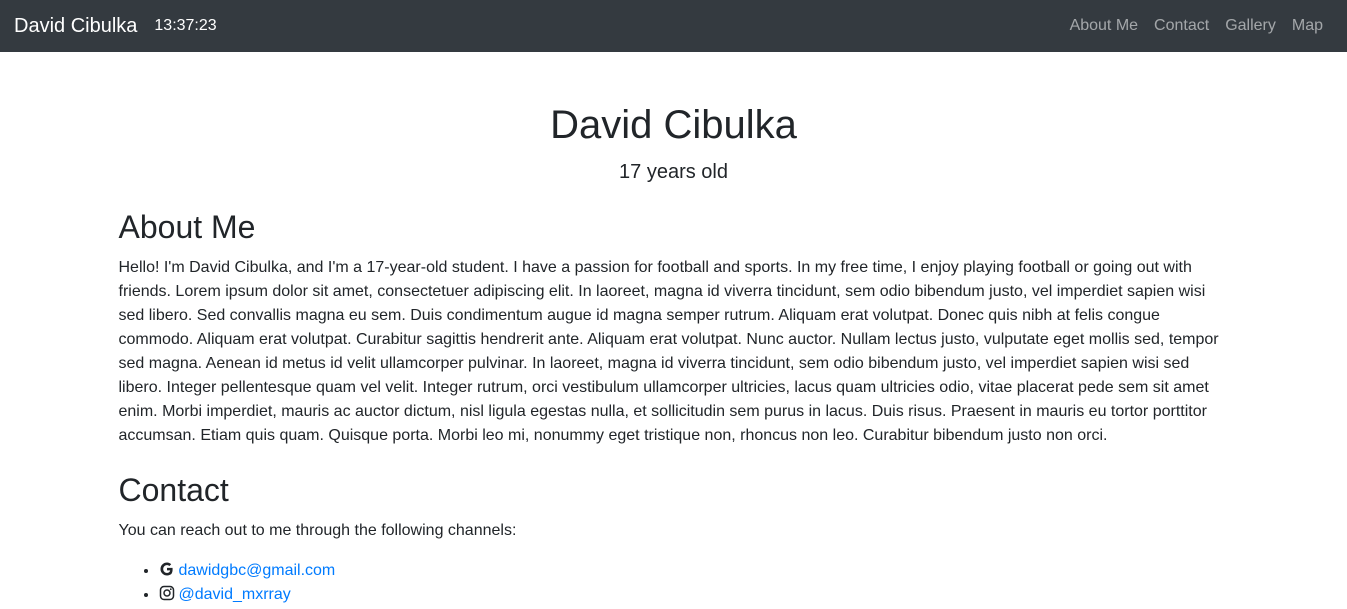 The height and width of the screenshot is (609, 1347). Describe the element at coordinates (1104, 26) in the screenshot. I see `nav-link-about-me: About Me` at that location.